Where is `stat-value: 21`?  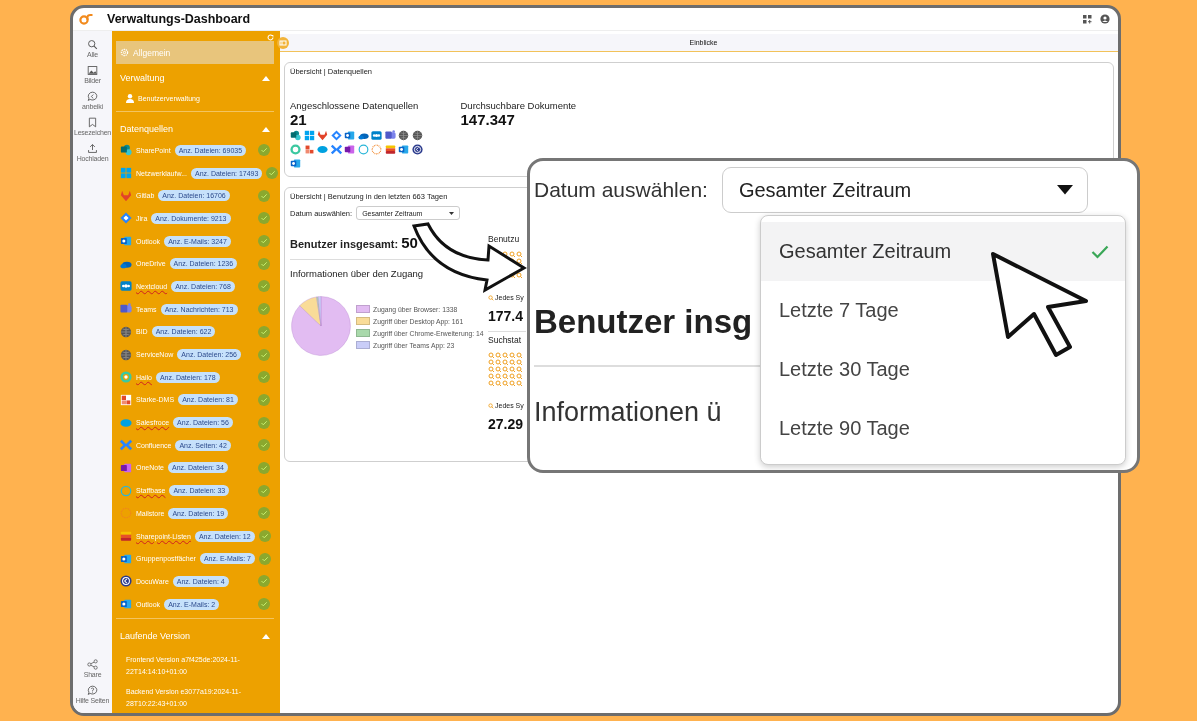
stat-value: 21 is located at coordinates (299, 119).